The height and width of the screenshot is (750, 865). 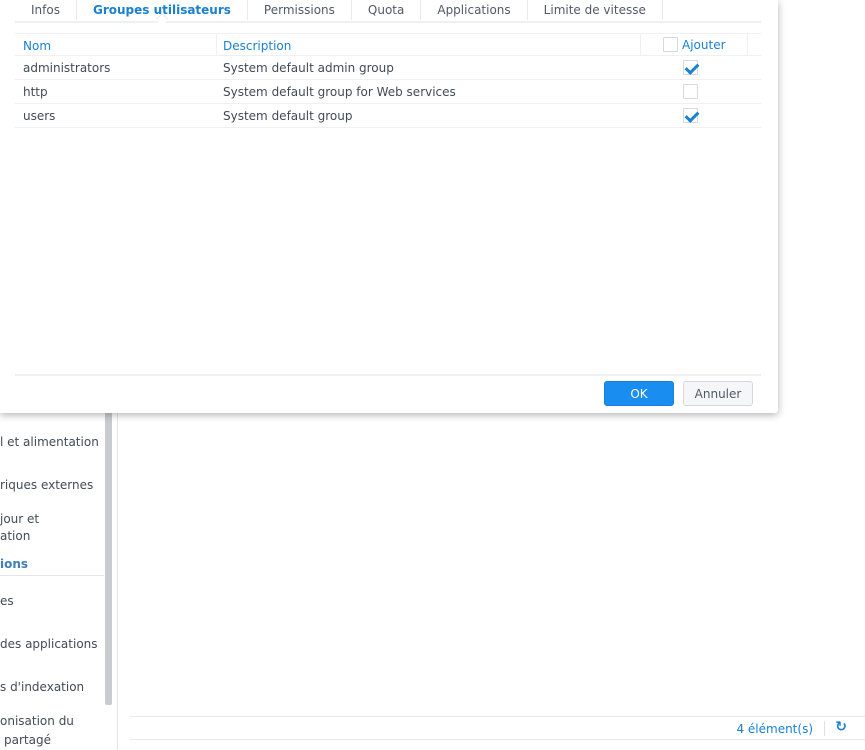 I want to click on sidebar-item-indexing: s d'indexation, so click(x=42, y=687).